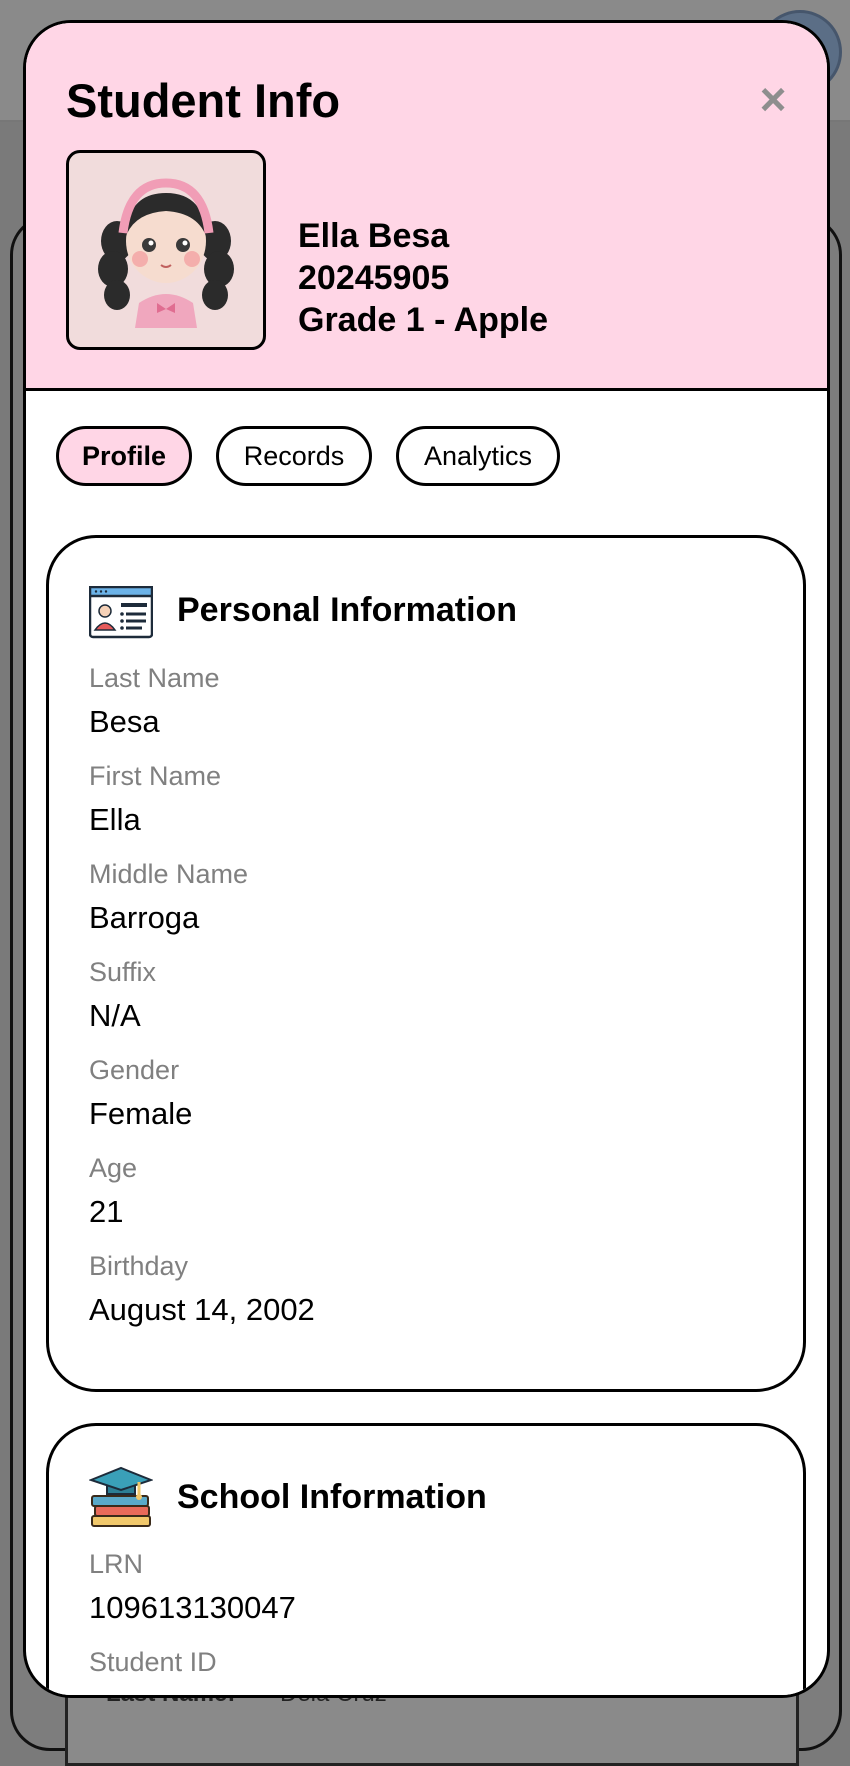  Describe the element at coordinates (374, 278) in the screenshot. I see `student-number: 20245905` at that location.